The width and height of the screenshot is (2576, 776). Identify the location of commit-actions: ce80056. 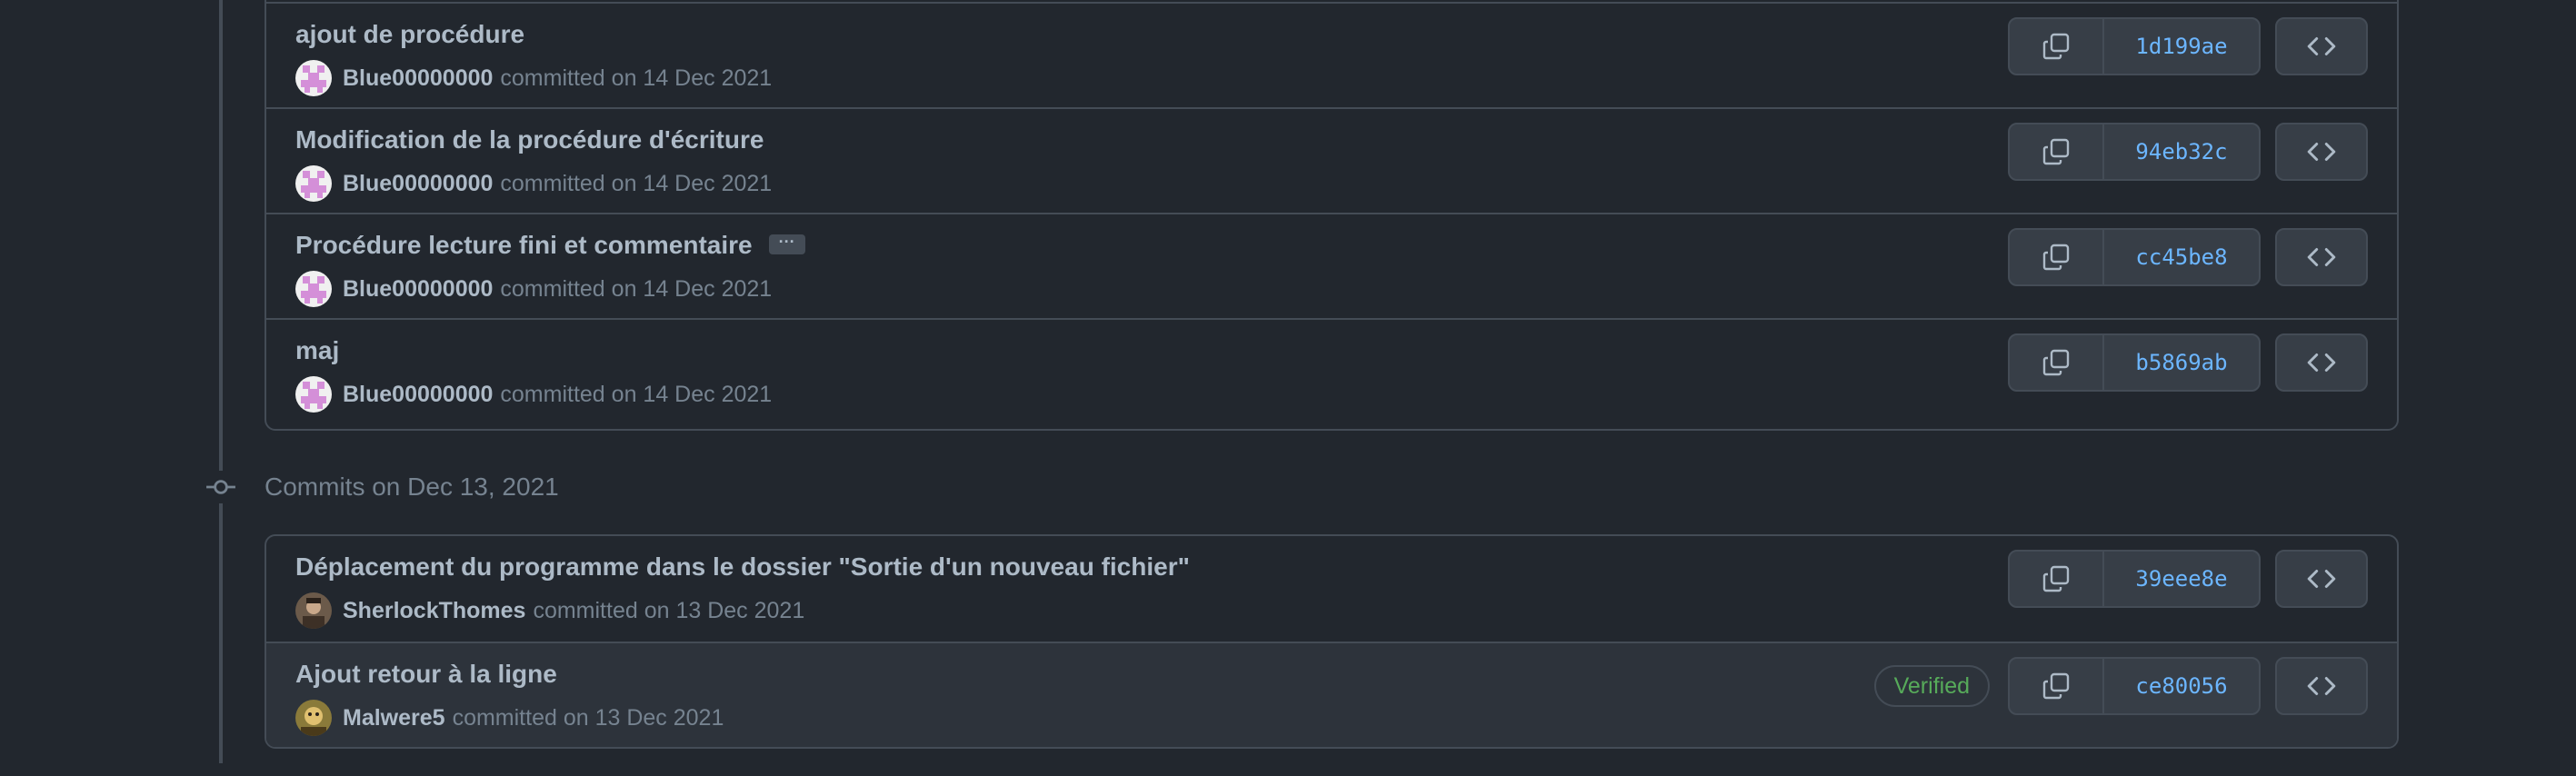
(2134, 686).